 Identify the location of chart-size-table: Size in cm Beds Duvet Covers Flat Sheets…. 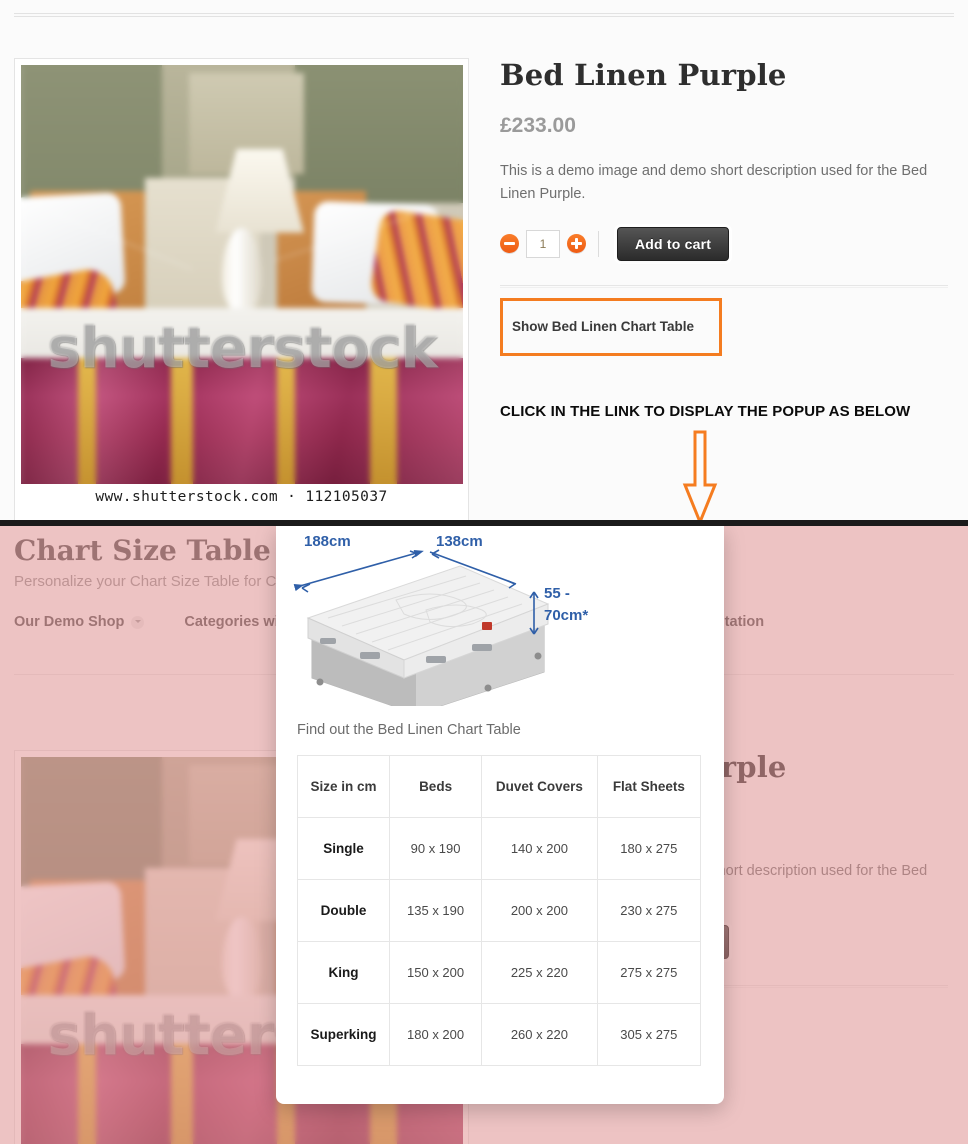
(499, 910).